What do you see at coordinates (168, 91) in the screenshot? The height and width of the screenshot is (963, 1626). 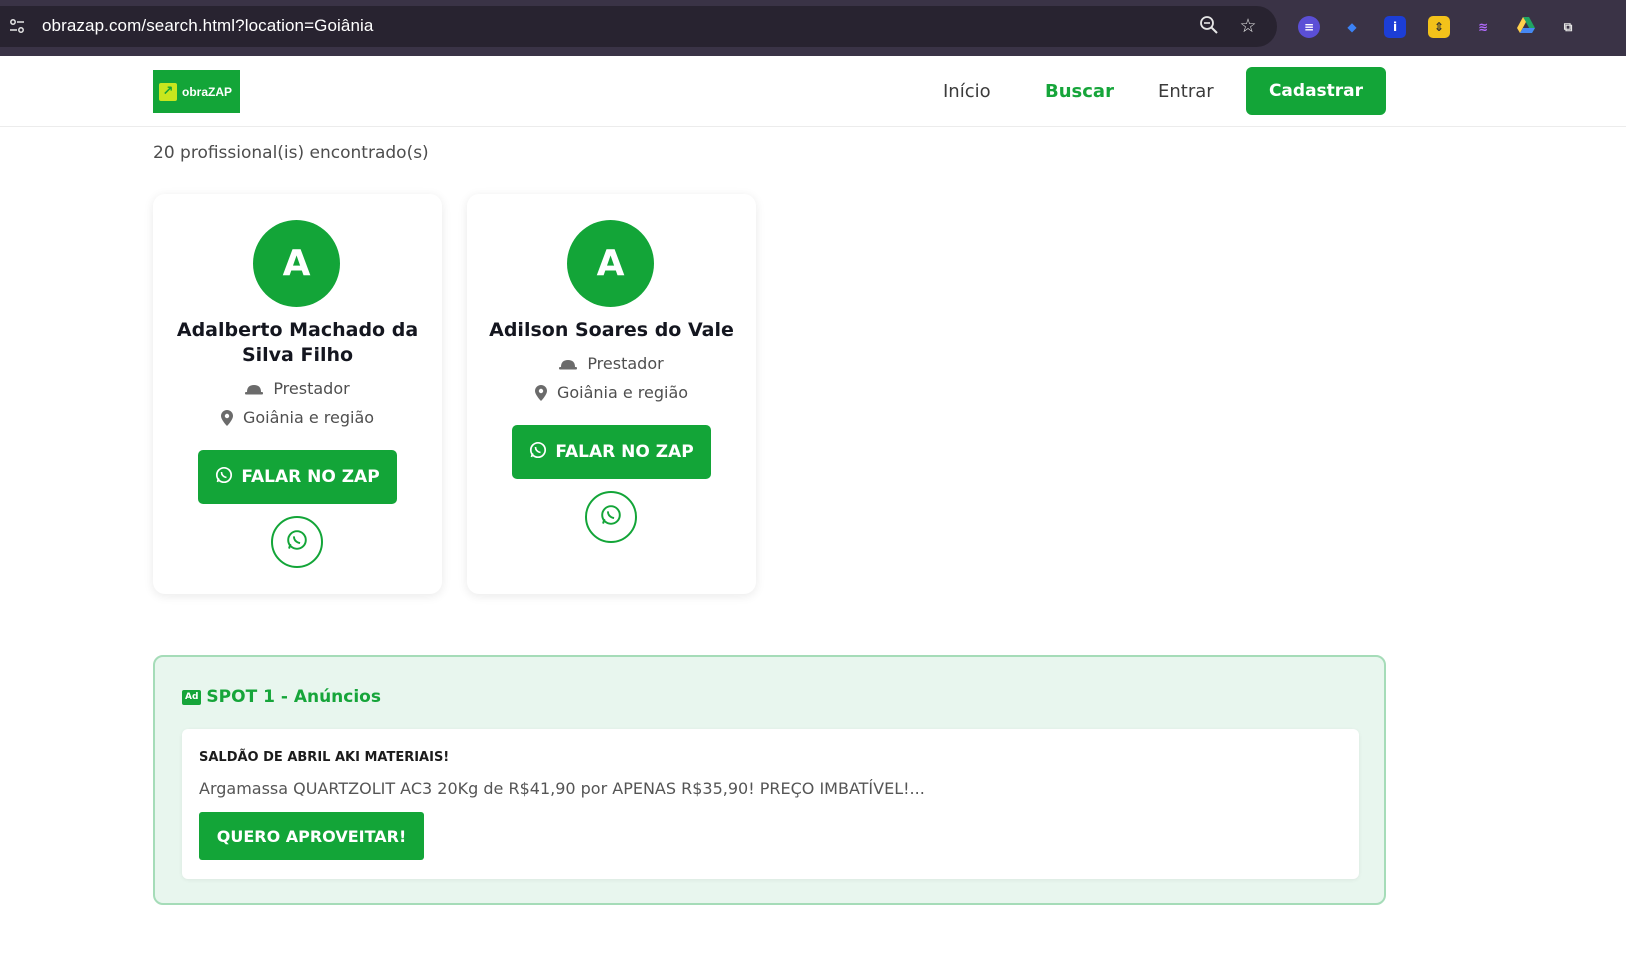 I see `logo-arrow-icon: ↗` at bounding box center [168, 91].